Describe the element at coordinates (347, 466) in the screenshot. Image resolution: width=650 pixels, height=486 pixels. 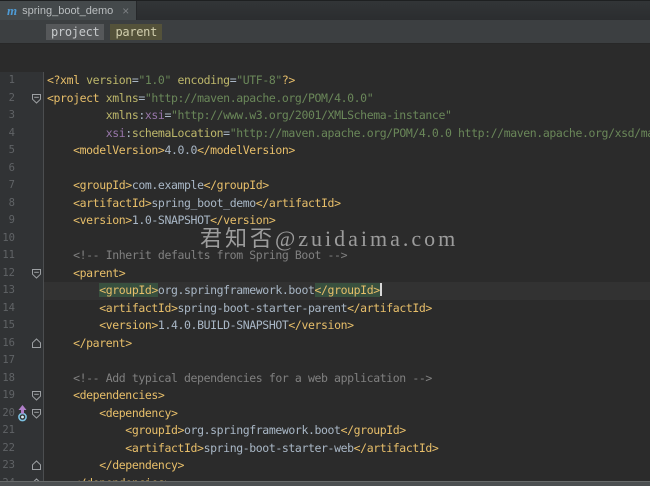
I see `code-text: </dependency>` at that location.